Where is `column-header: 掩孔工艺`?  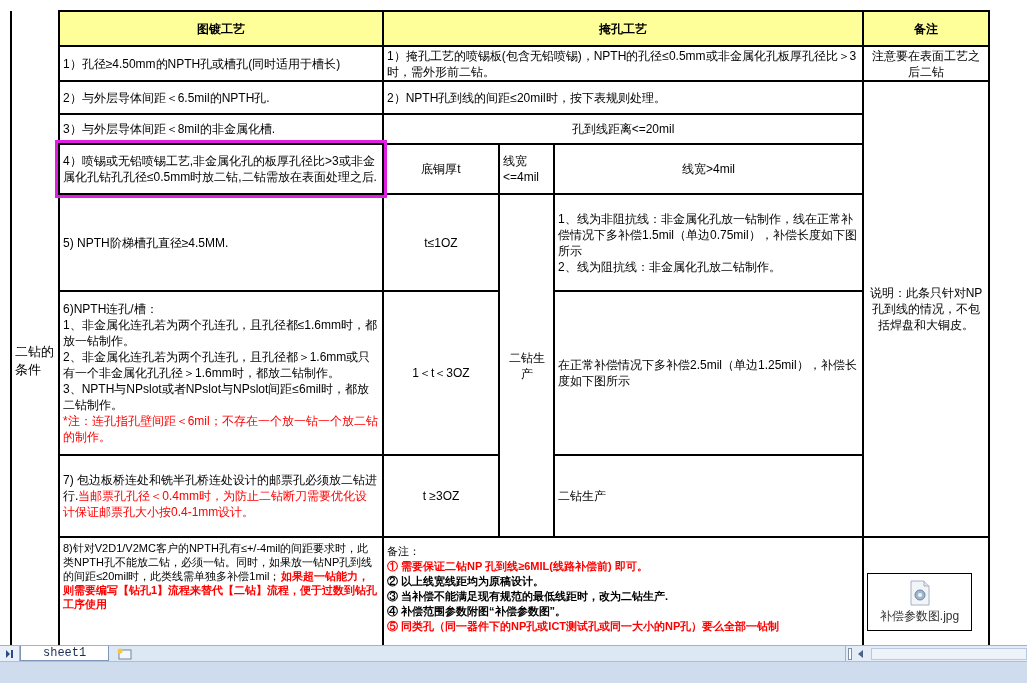 column-header: 掩孔工艺 is located at coordinates (623, 28).